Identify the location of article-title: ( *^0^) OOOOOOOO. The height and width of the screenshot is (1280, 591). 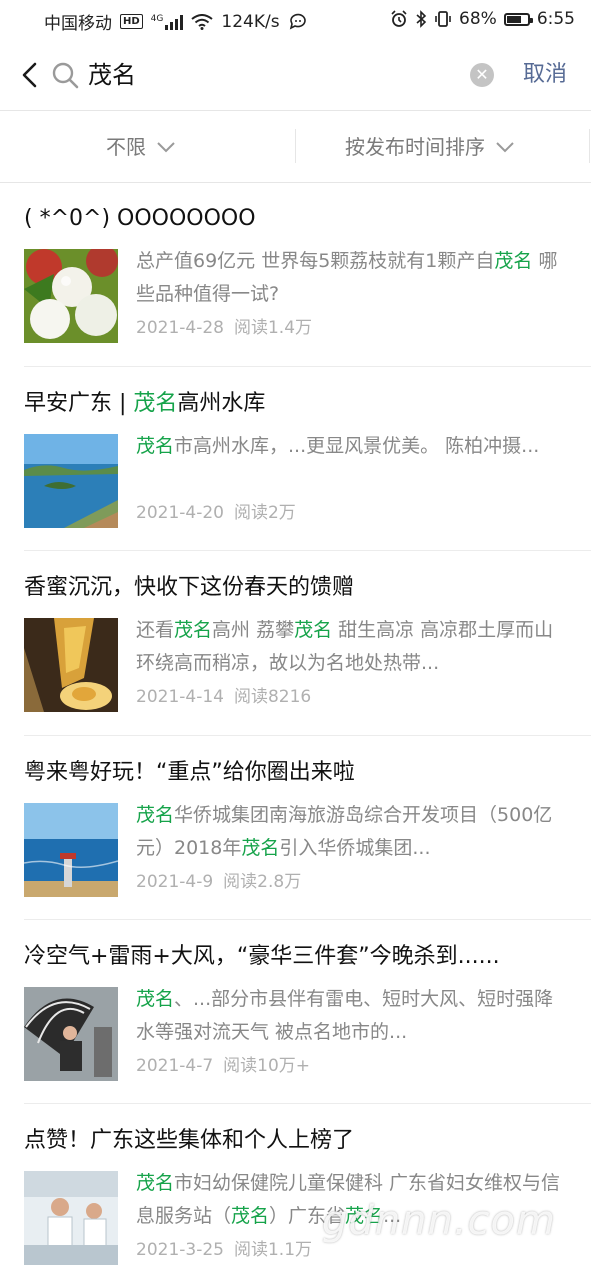
(140, 219).